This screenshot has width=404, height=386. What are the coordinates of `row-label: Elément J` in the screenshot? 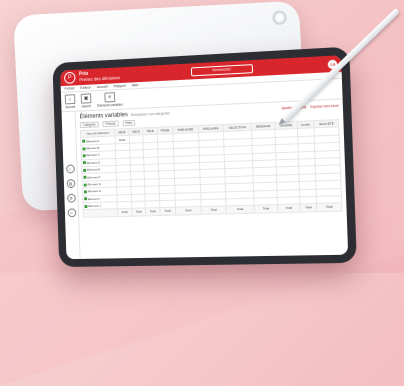 It's located at (94, 206).